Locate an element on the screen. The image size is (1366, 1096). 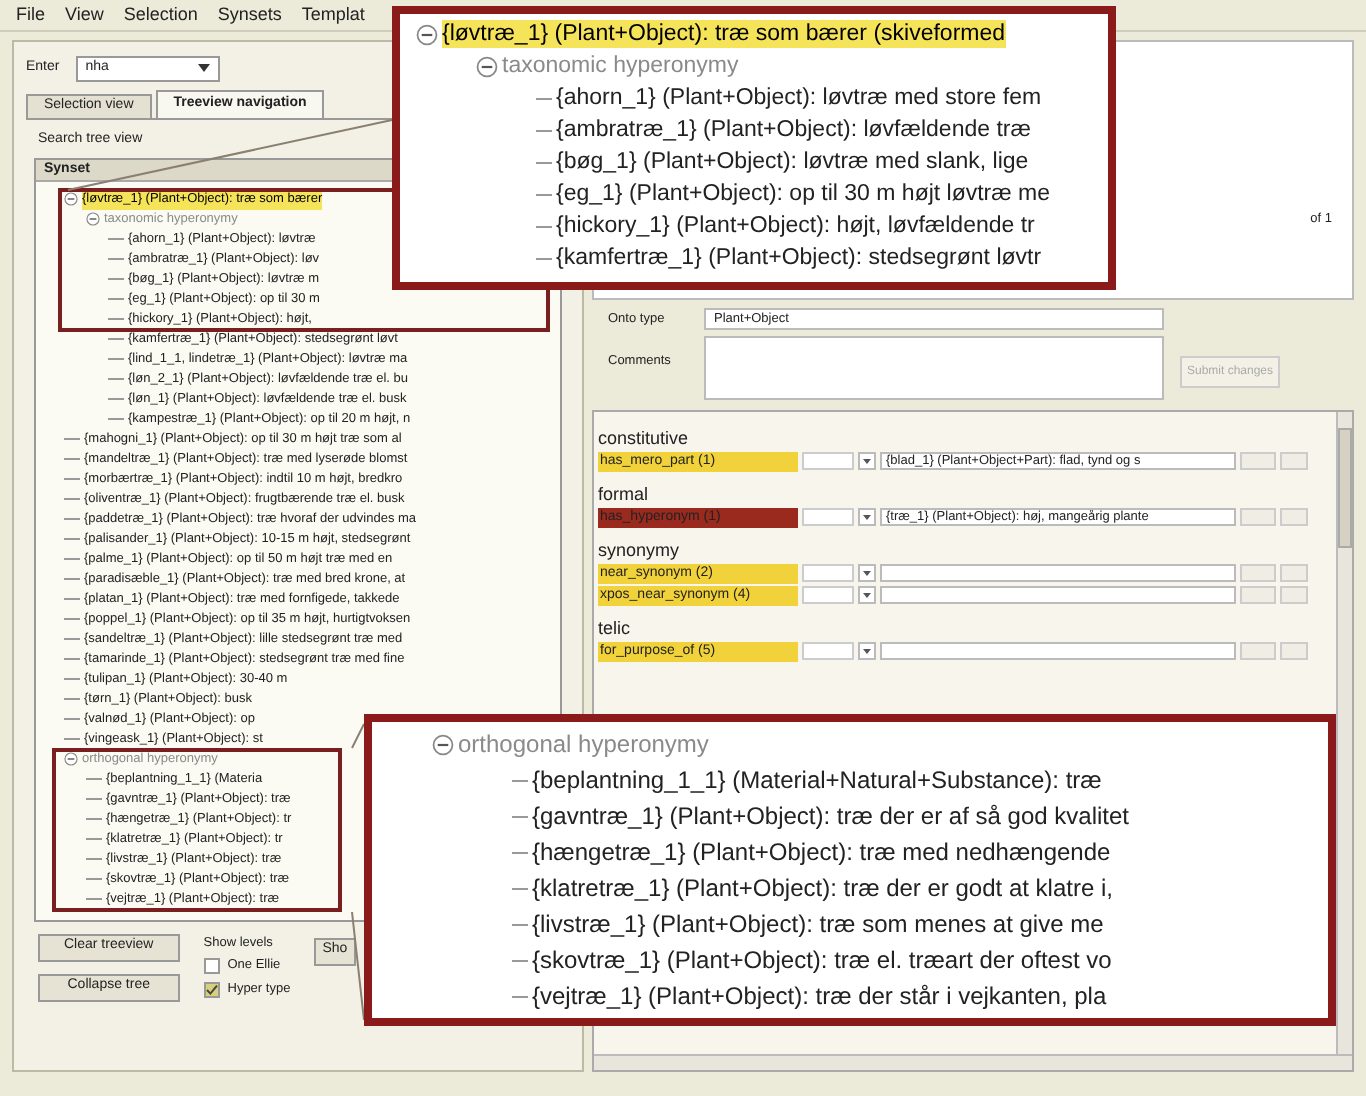
relation-label: orthogonal hyperonymy is located at coordinates (583, 744).